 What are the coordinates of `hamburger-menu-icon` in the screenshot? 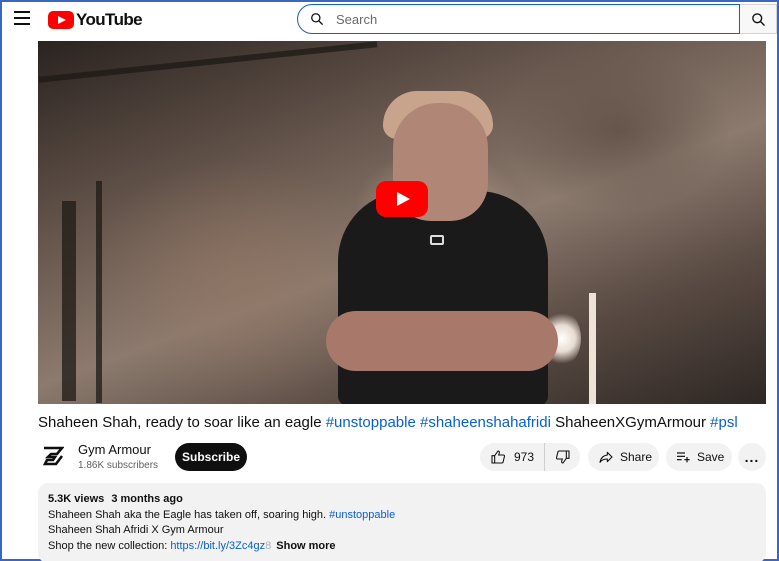 It's located at (23, 19).